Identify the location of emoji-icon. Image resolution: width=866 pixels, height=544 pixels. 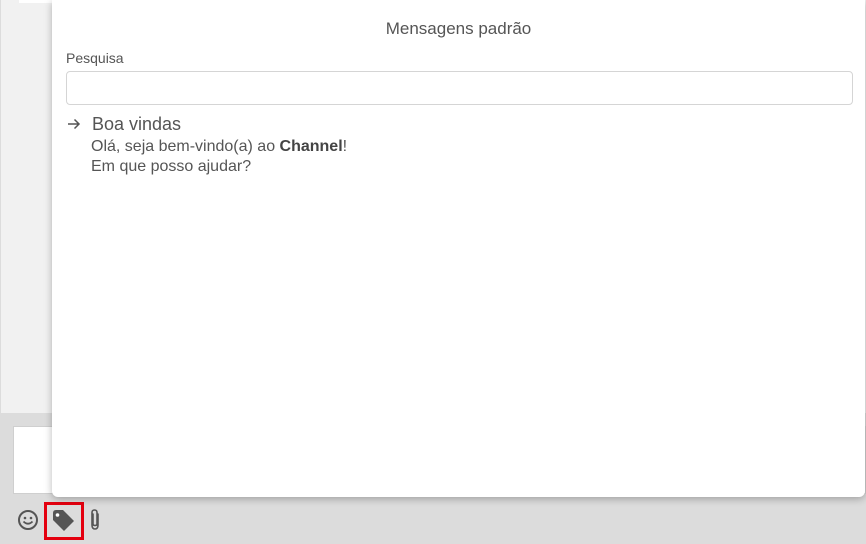
(28, 520).